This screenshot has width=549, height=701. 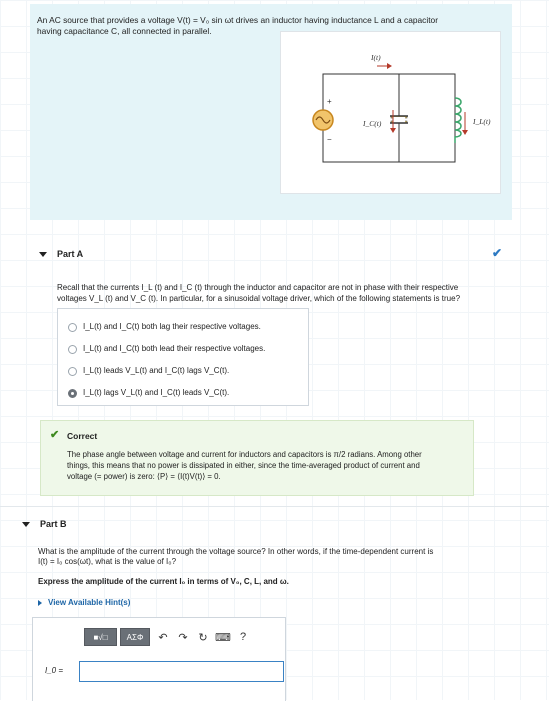 I want to click on answer-label: I_0 =, so click(x=54, y=670).